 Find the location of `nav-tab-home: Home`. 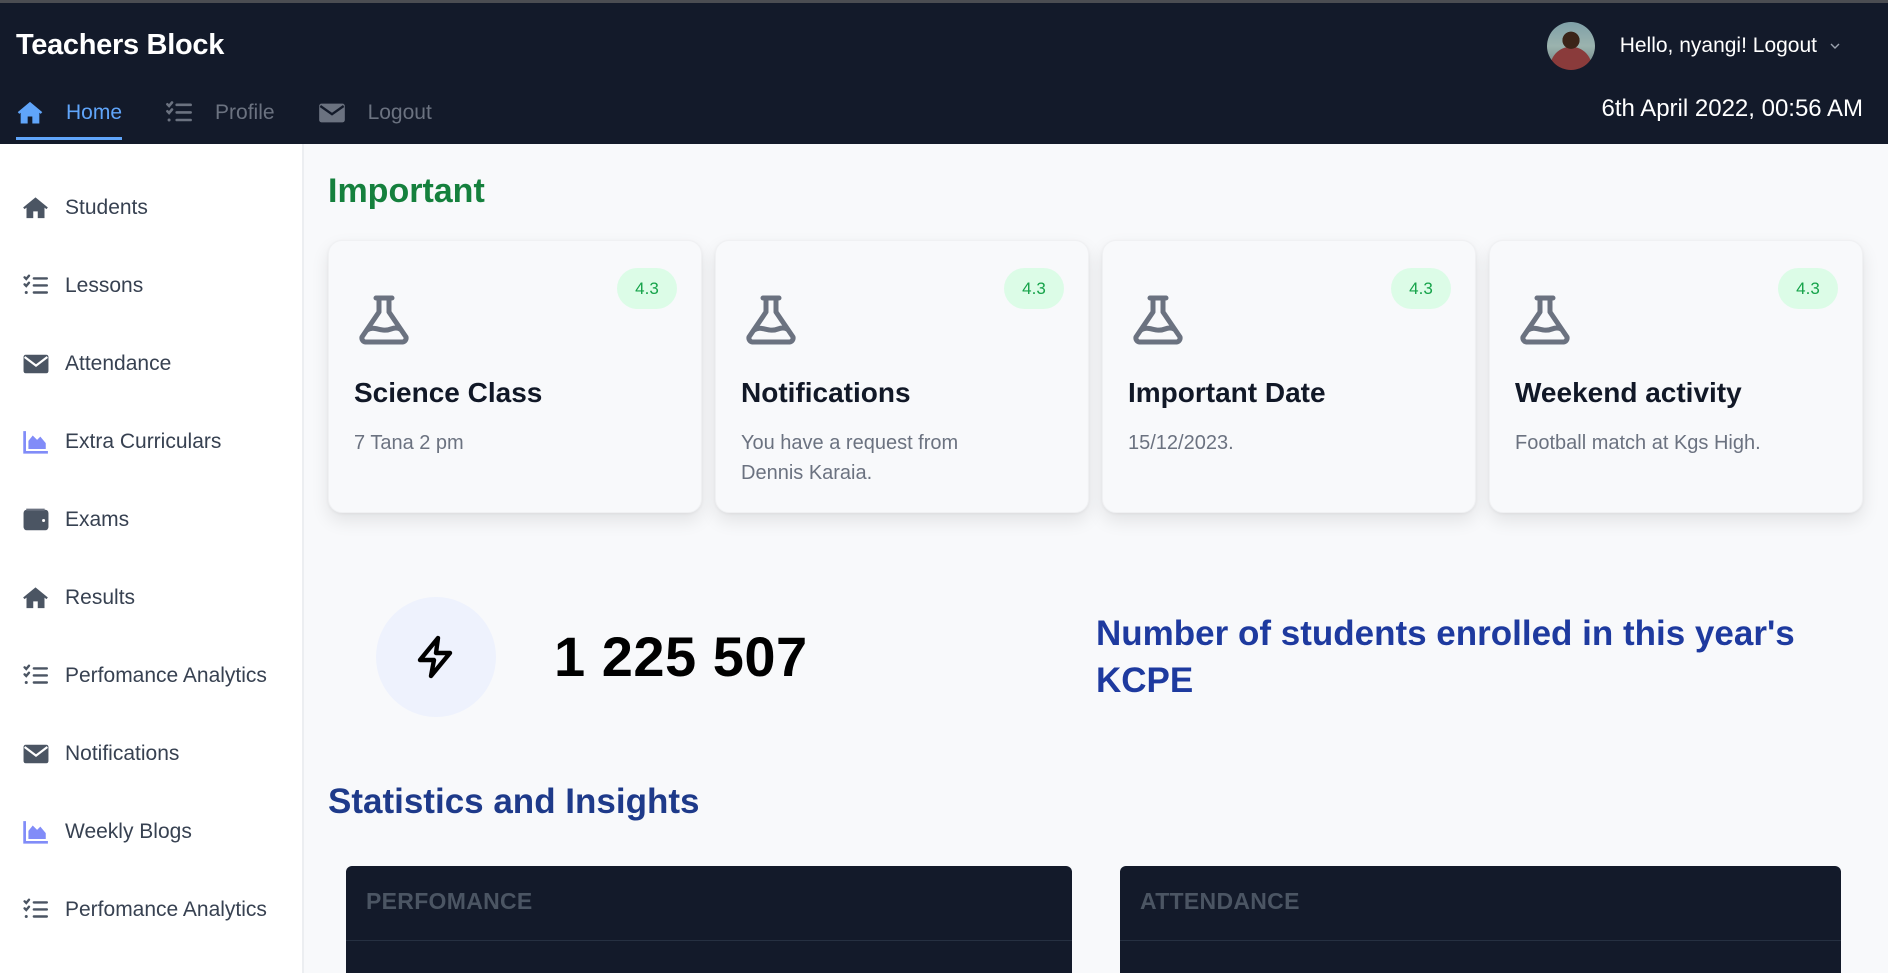

nav-tab-home: Home is located at coordinates (69, 114).